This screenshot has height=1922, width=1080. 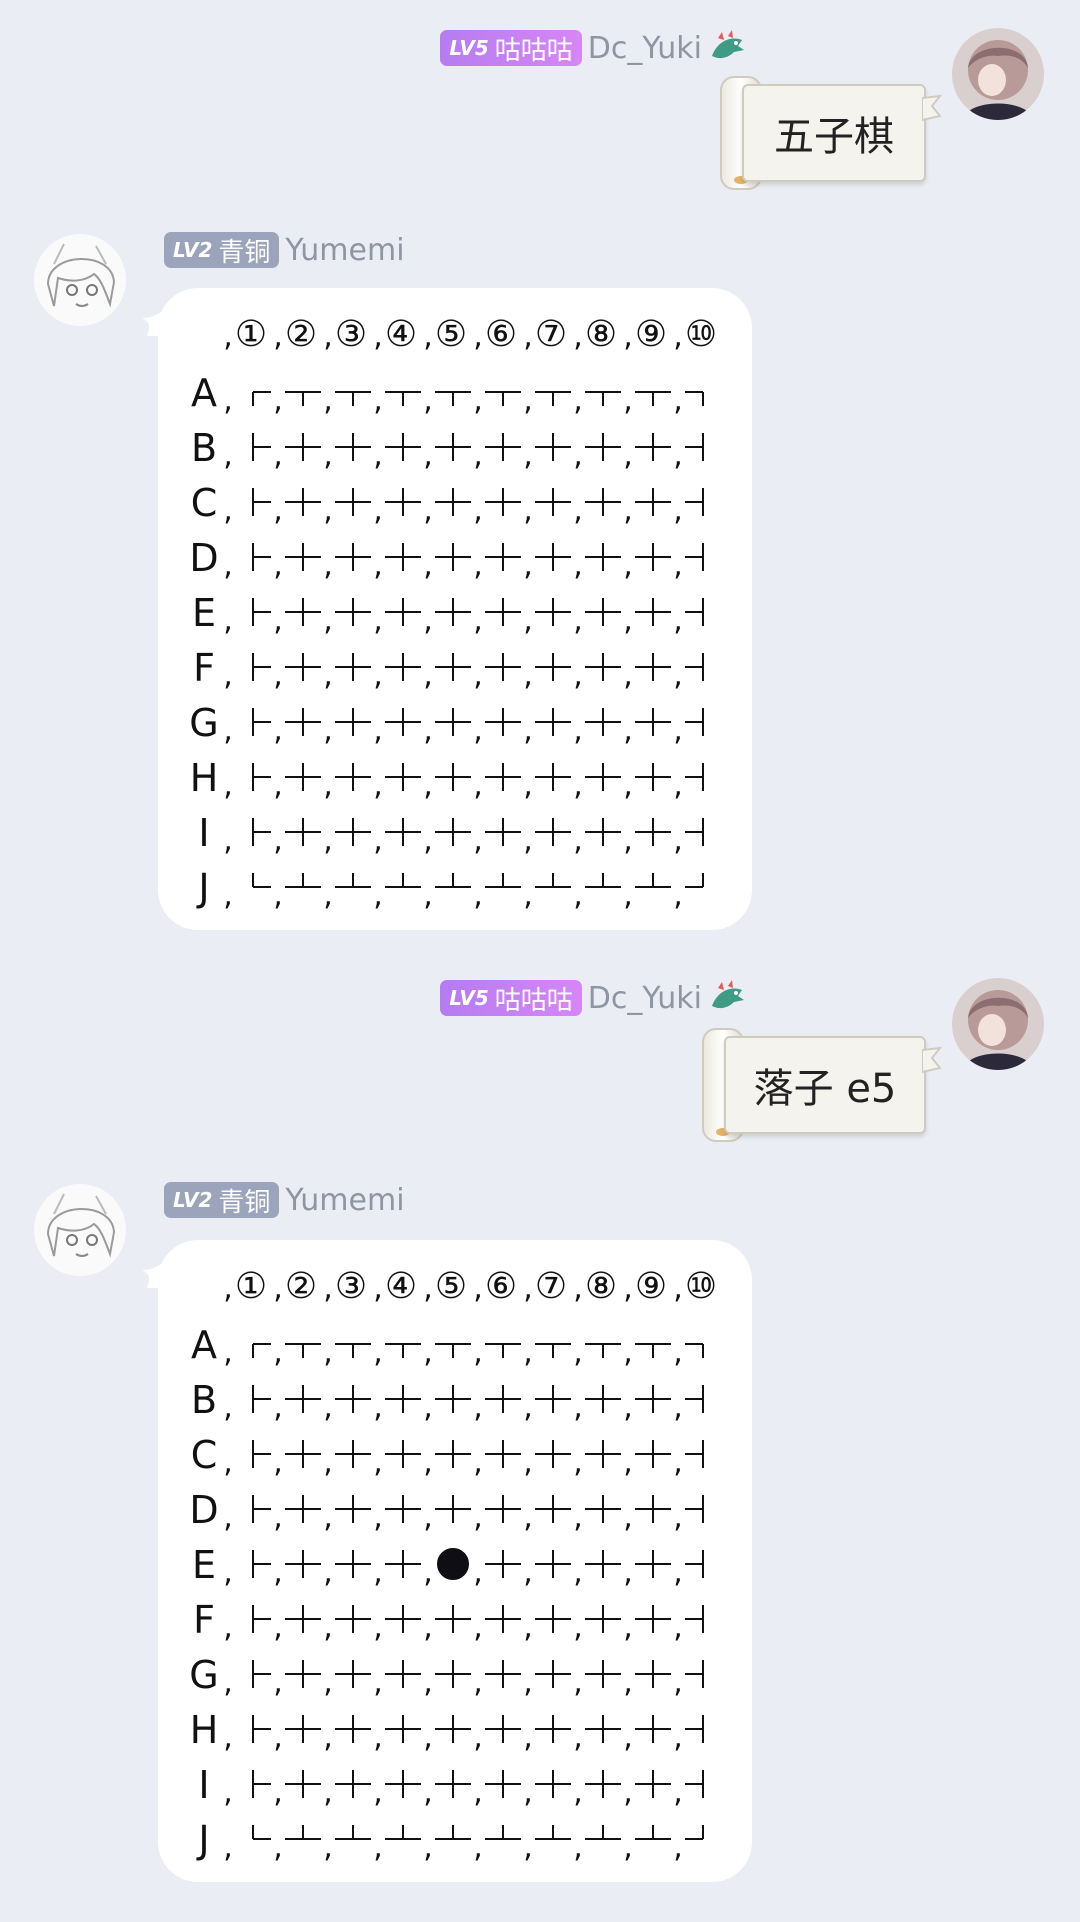 What do you see at coordinates (551, 334) in the screenshot?
I see `col-label: ⑦` at bounding box center [551, 334].